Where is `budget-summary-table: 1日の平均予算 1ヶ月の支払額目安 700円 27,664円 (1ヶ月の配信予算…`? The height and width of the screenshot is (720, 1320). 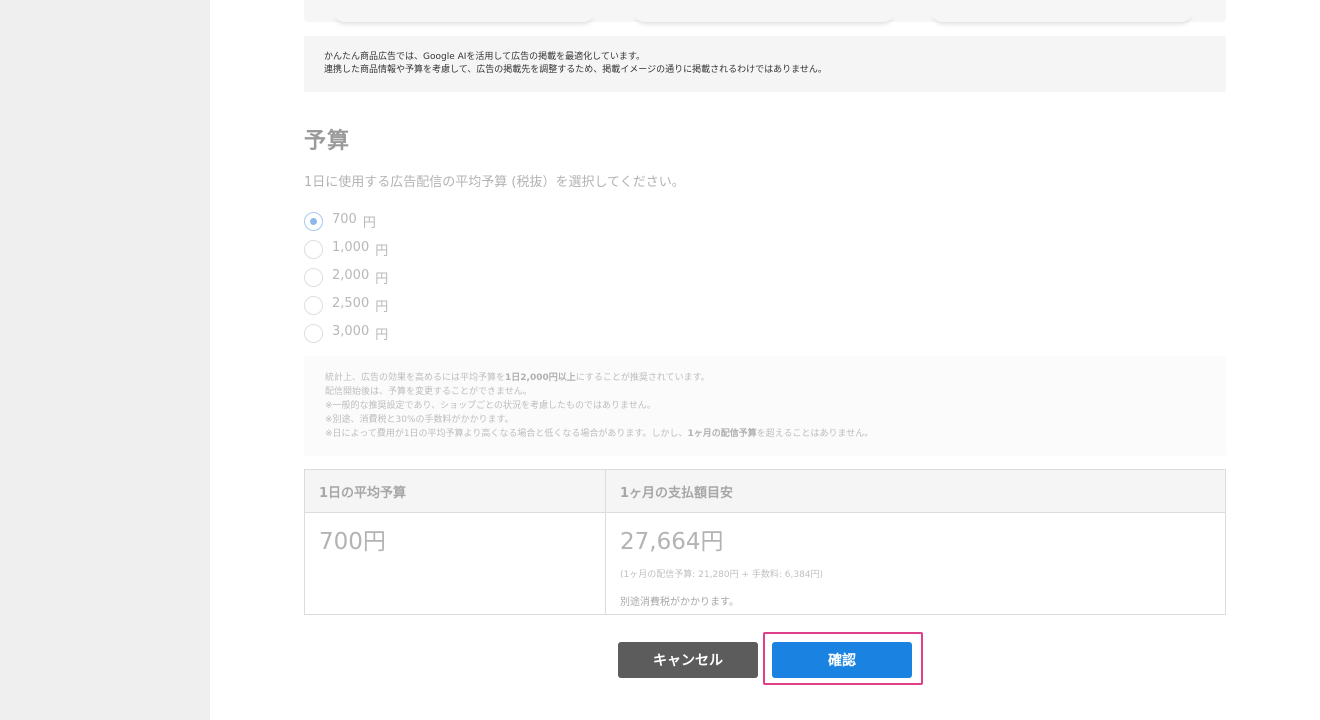 budget-summary-table: 1日の平均予算 1ヶ月の支払額目安 700円 27,664円 (1ヶ月の配信予算… is located at coordinates (765, 542).